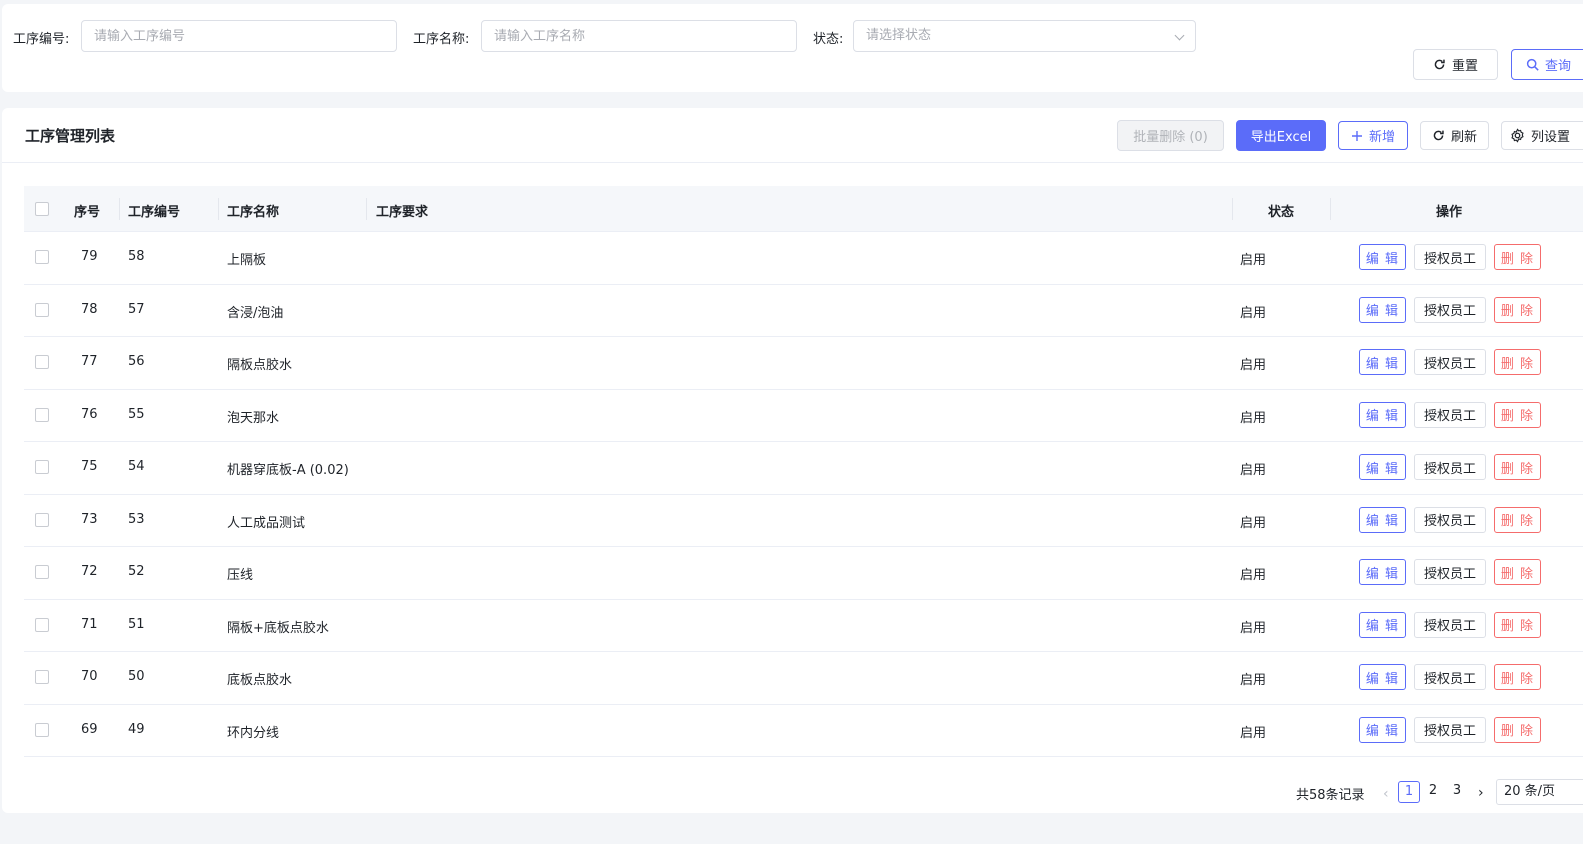  Describe the element at coordinates (1433, 792) in the screenshot. I see `page-2: 2` at that location.